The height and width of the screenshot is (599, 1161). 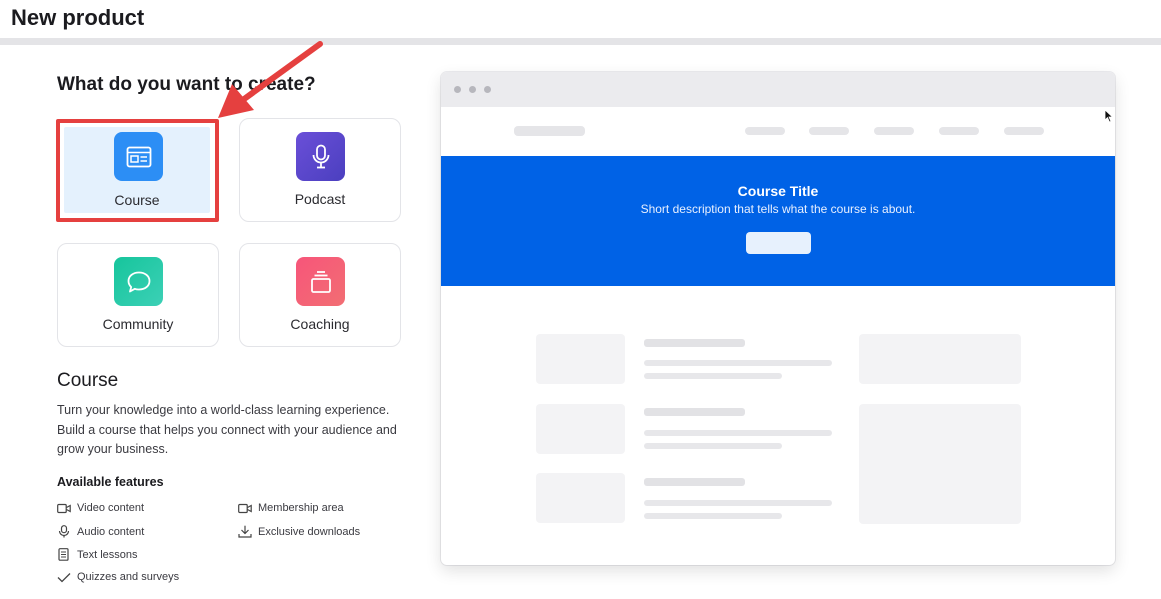 What do you see at coordinates (778, 191) in the screenshot?
I see `hero-title: Course Title` at bounding box center [778, 191].